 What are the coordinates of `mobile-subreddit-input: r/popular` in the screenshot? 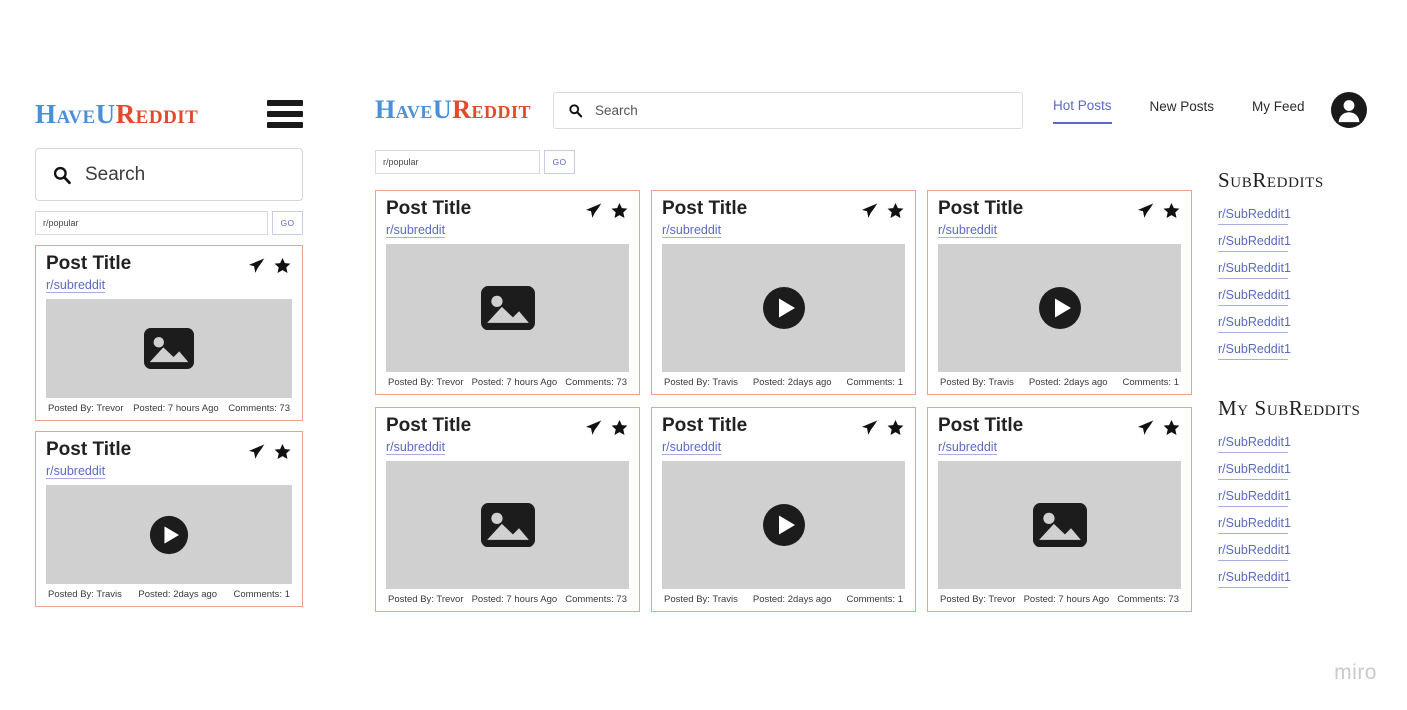 It's located at (151, 223).